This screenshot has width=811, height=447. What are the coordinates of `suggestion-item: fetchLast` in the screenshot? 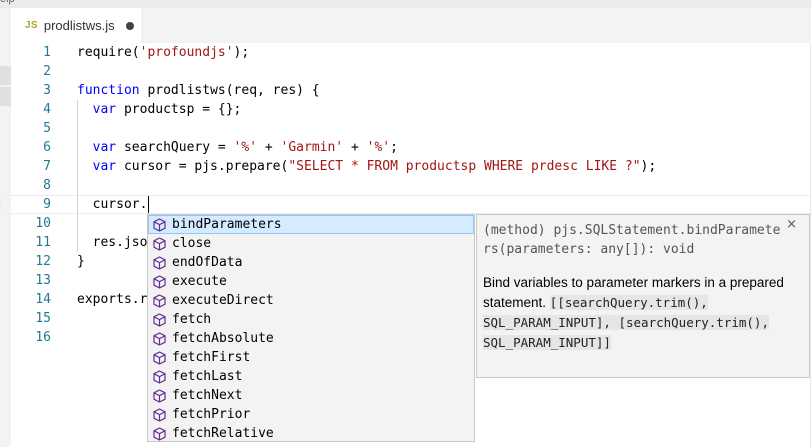 It's located at (311, 376).